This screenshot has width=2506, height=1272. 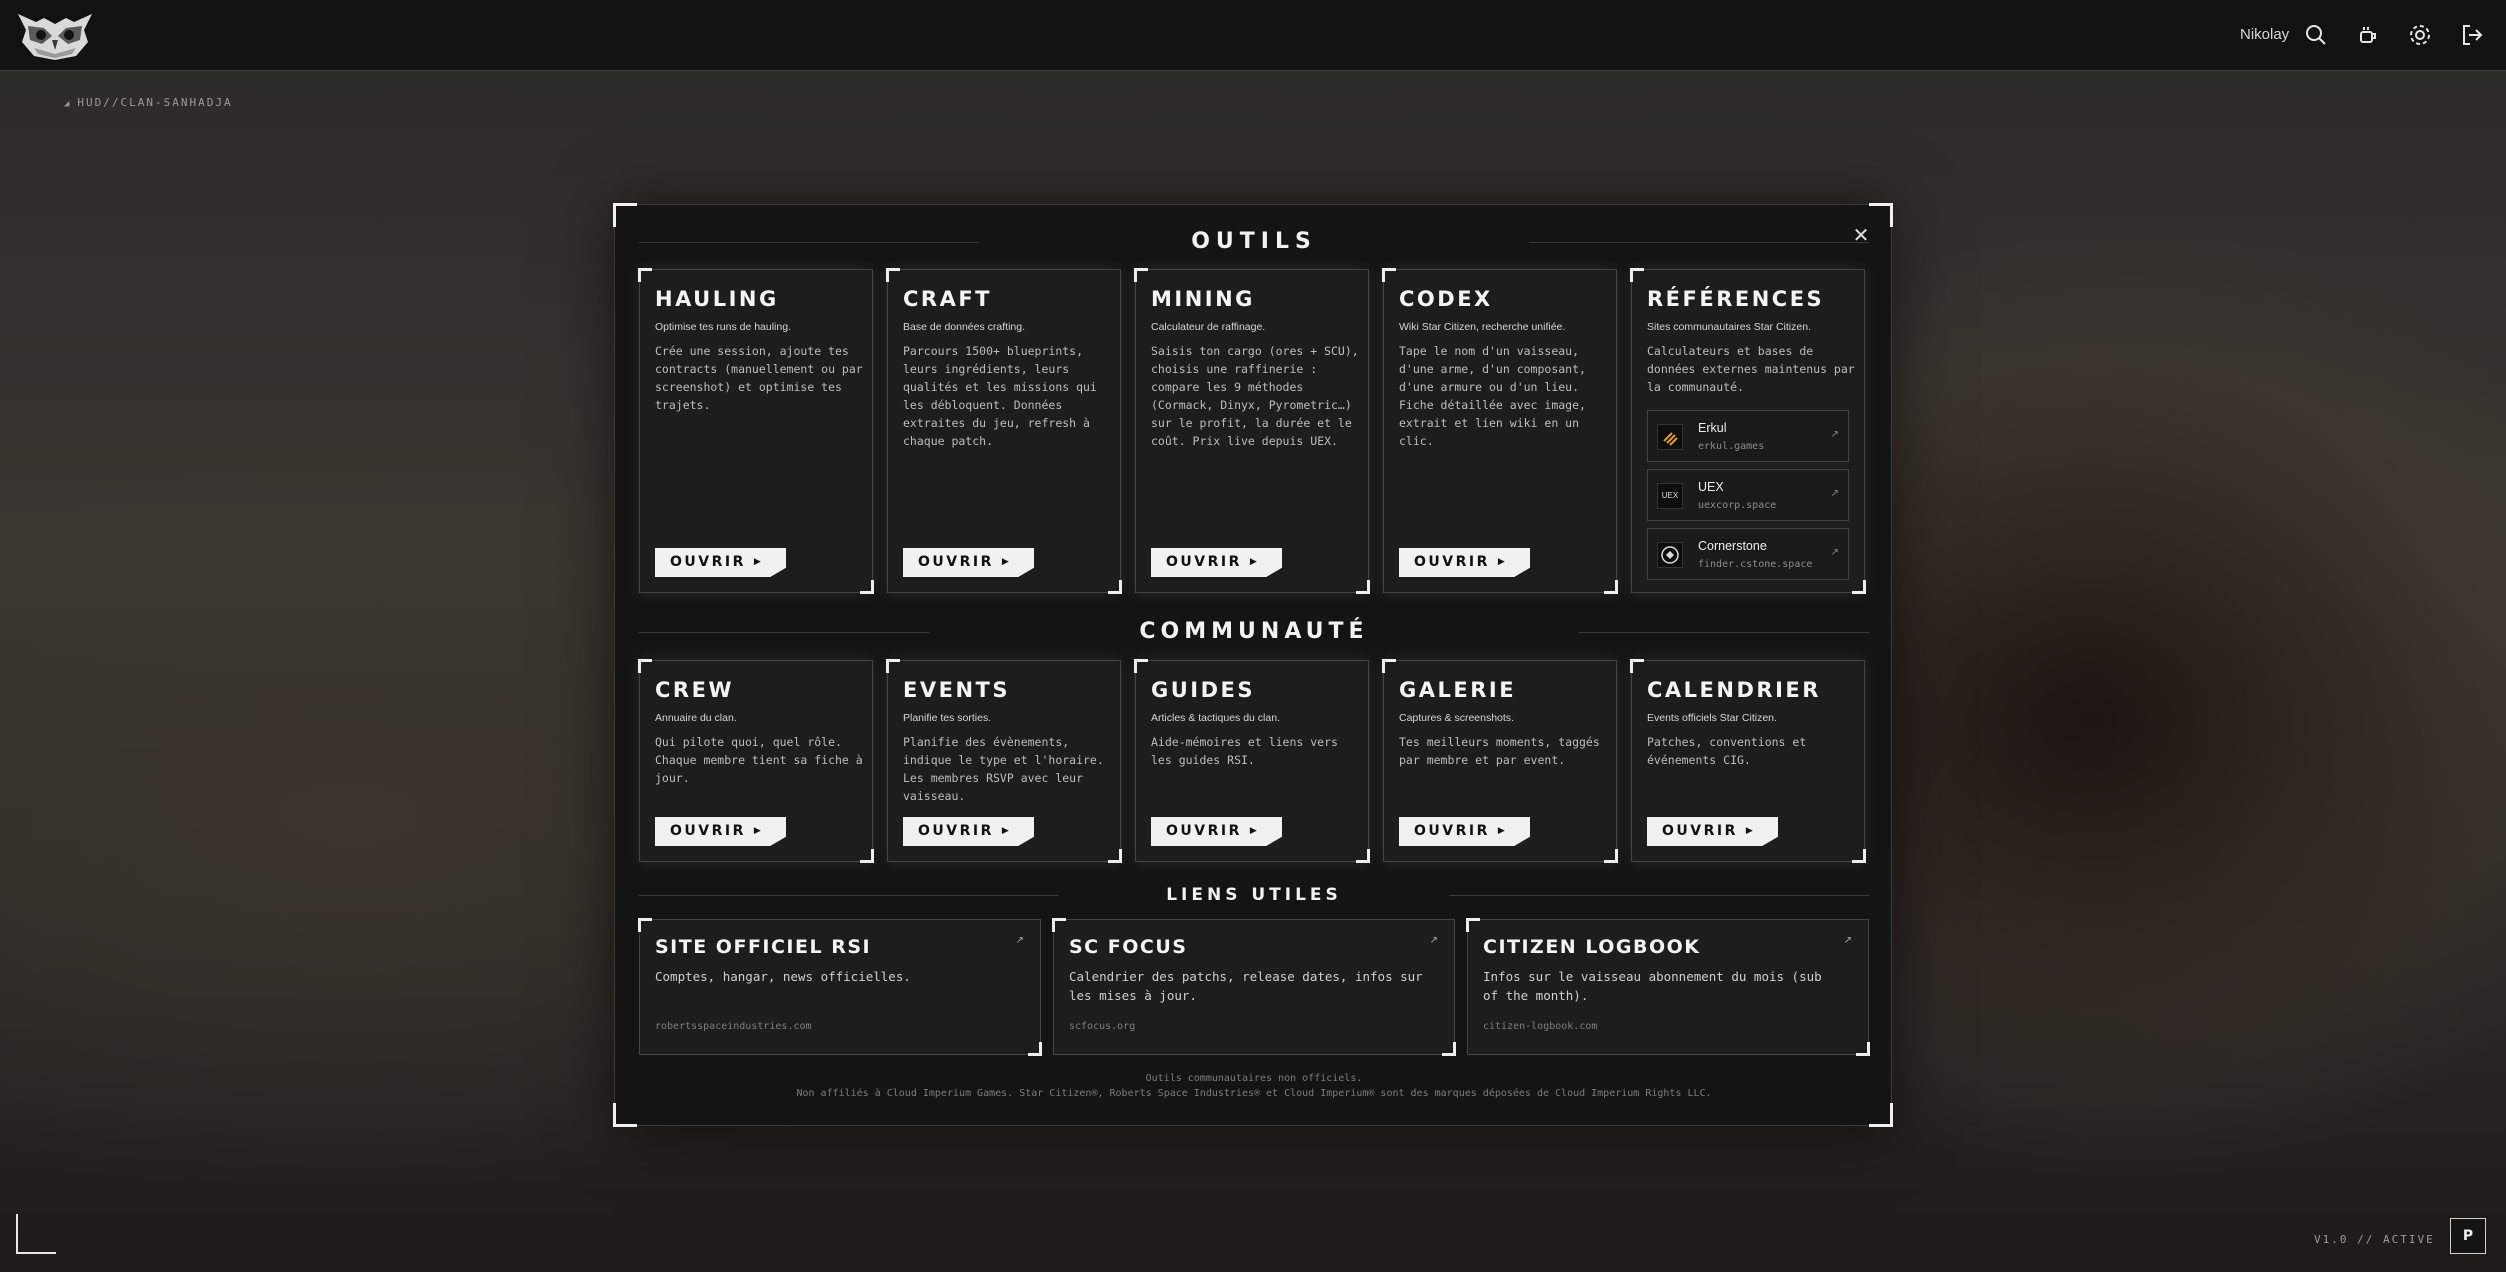 I want to click on card-subtitle: Calculateur de raffinage., so click(x=1208, y=327).